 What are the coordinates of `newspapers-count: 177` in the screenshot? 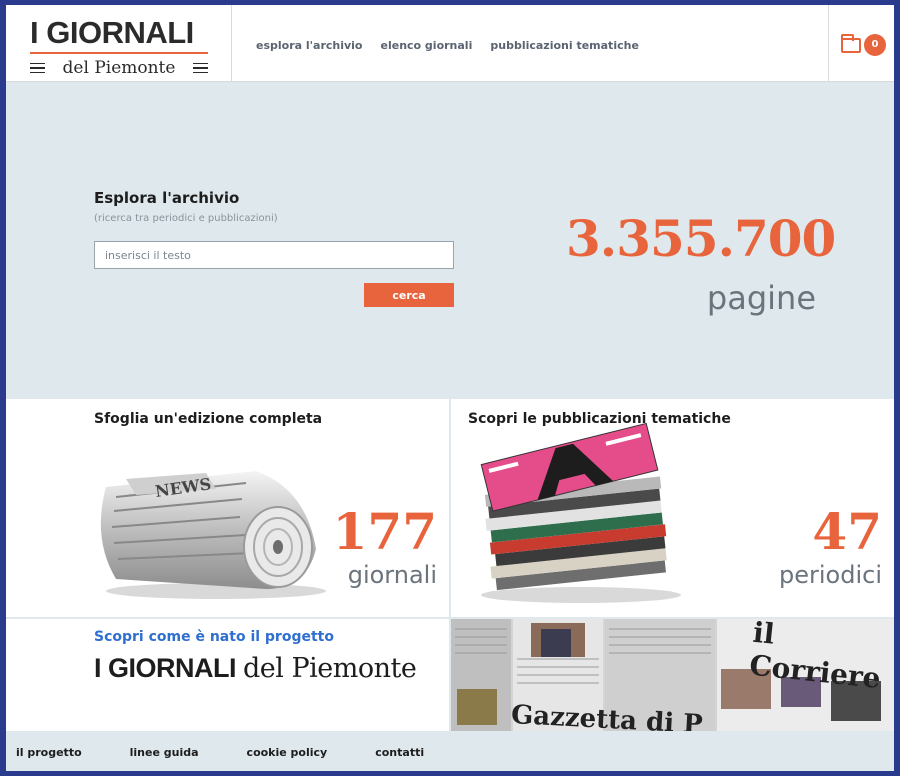 It's located at (384, 531).